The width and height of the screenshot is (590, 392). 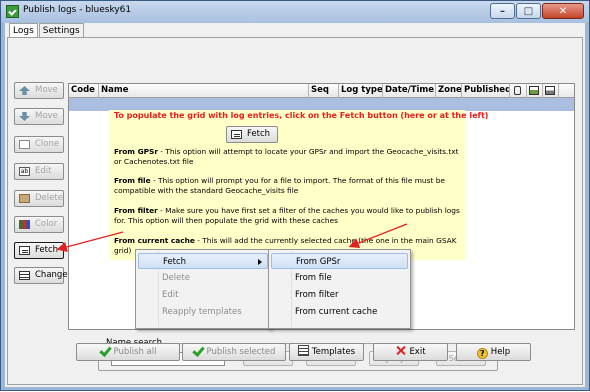 What do you see at coordinates (24, 275) in the screenshot?
I see `change-icon` at bounding box center [24, 275].